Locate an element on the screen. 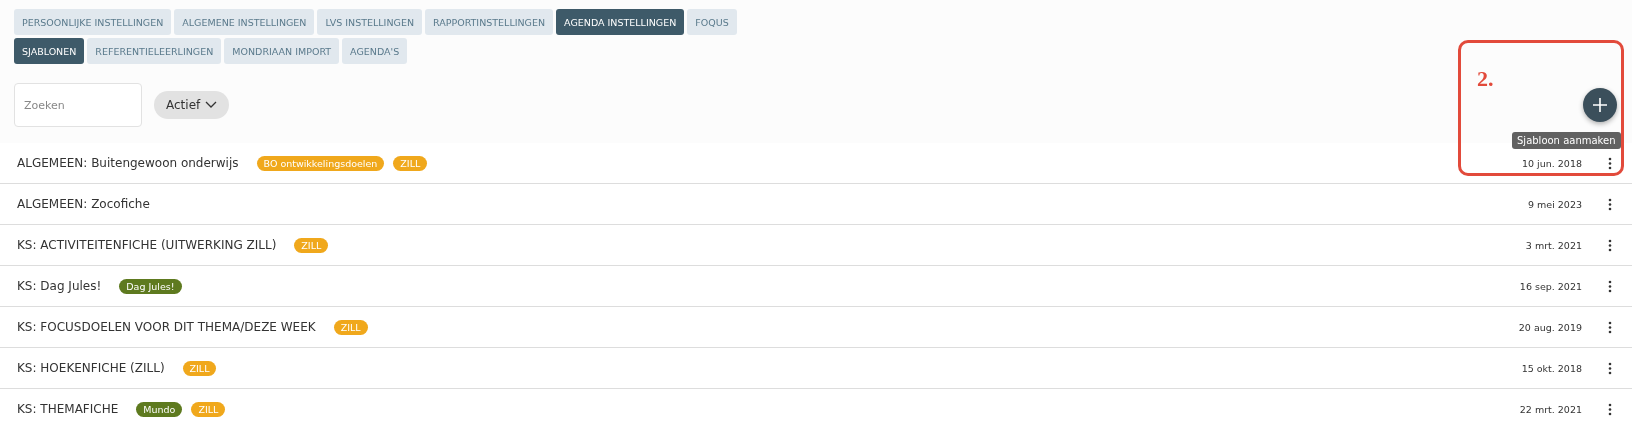  plus-icon is located at coordinates (1600, 105).